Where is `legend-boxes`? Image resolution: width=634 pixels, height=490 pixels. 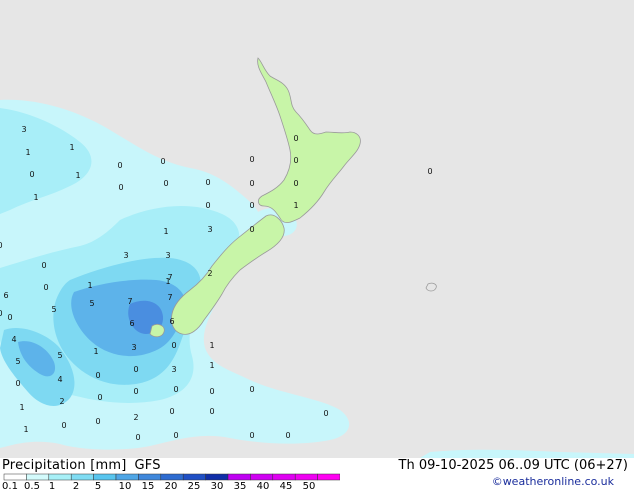
legend-boxes is located at coordinates (171, 477).